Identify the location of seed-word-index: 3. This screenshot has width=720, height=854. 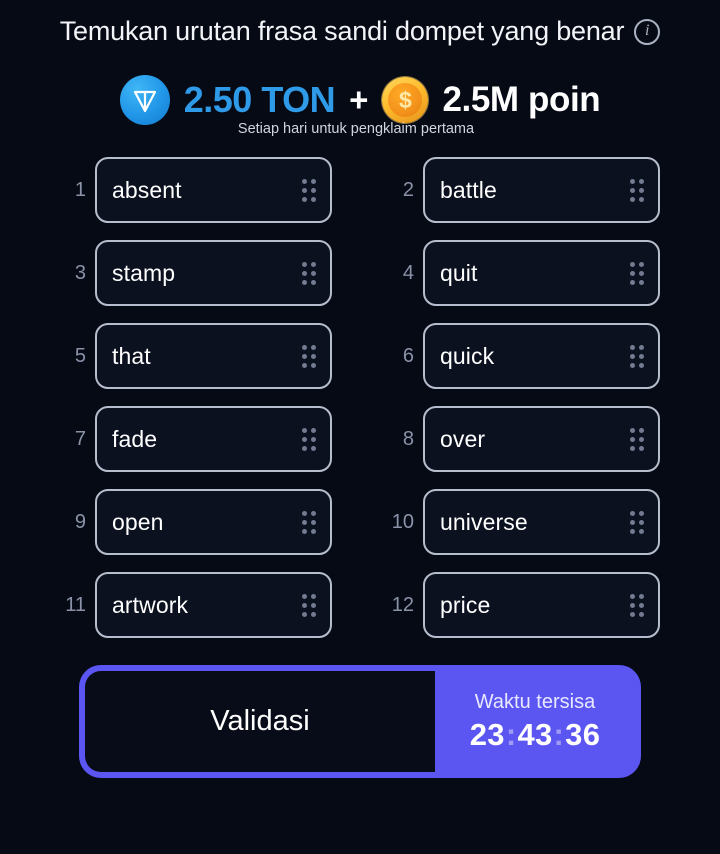
(80, 272).